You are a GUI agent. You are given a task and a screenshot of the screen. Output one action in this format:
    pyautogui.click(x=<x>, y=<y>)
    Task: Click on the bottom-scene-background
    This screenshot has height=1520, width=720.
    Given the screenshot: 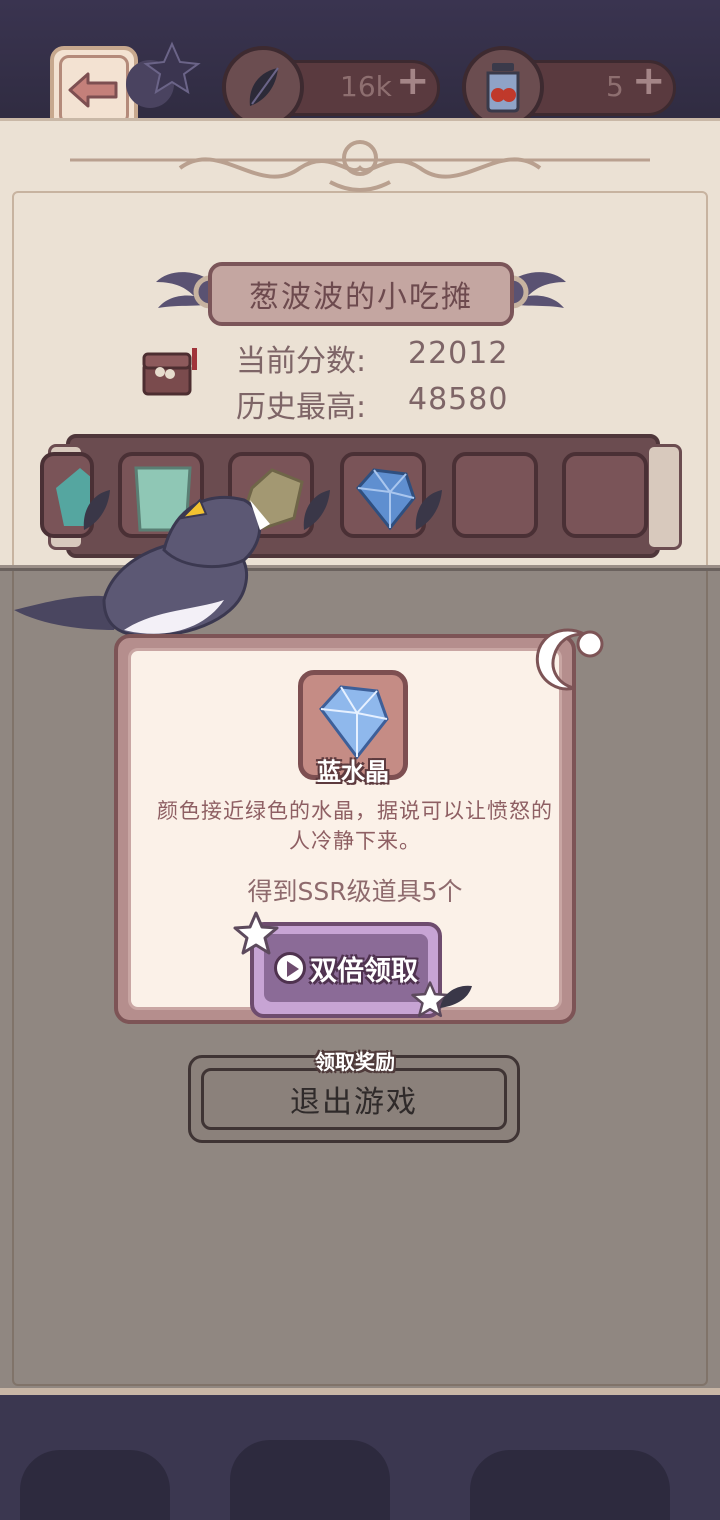 What is the action you would take?
    pyautogui.click(x=360, y=1457)
    